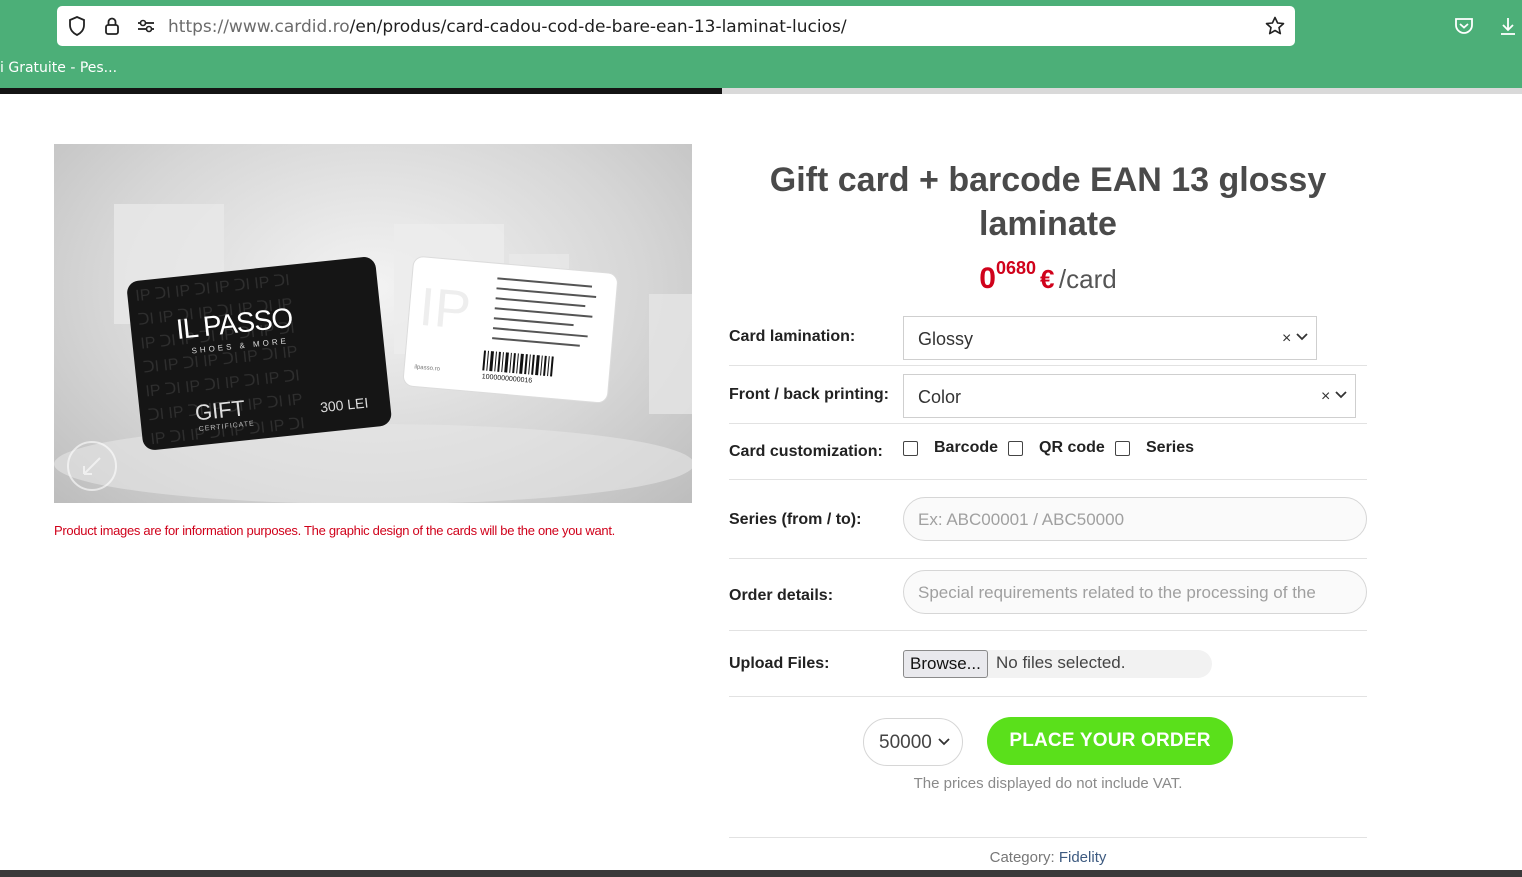  I want to click on price-integer: 0, so click(987, 278).